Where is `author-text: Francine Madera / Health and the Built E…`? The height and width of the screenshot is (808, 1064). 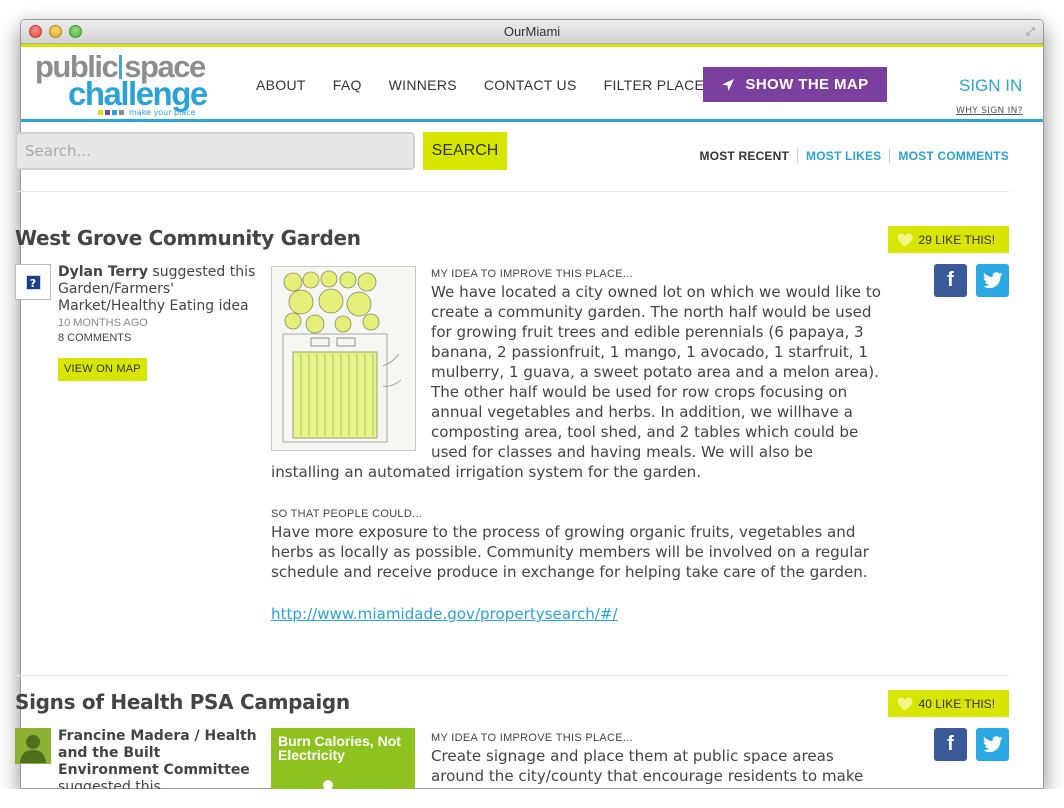
author-text: Francine Madera / Health and the Built E… is located at coordinates (158, 759).